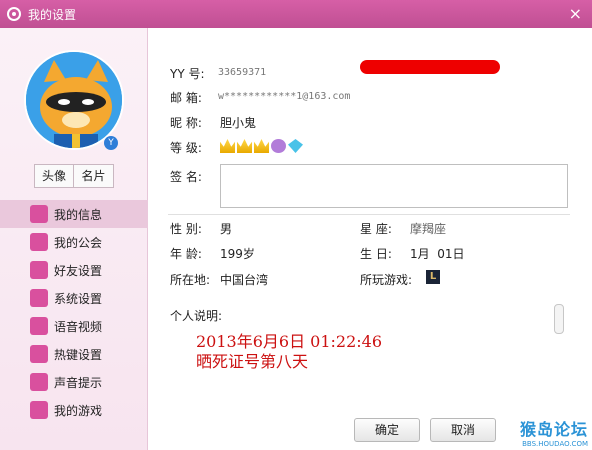 The image size is (592, 450). I want to click on location-label: 所在地:, so click(190, 280).